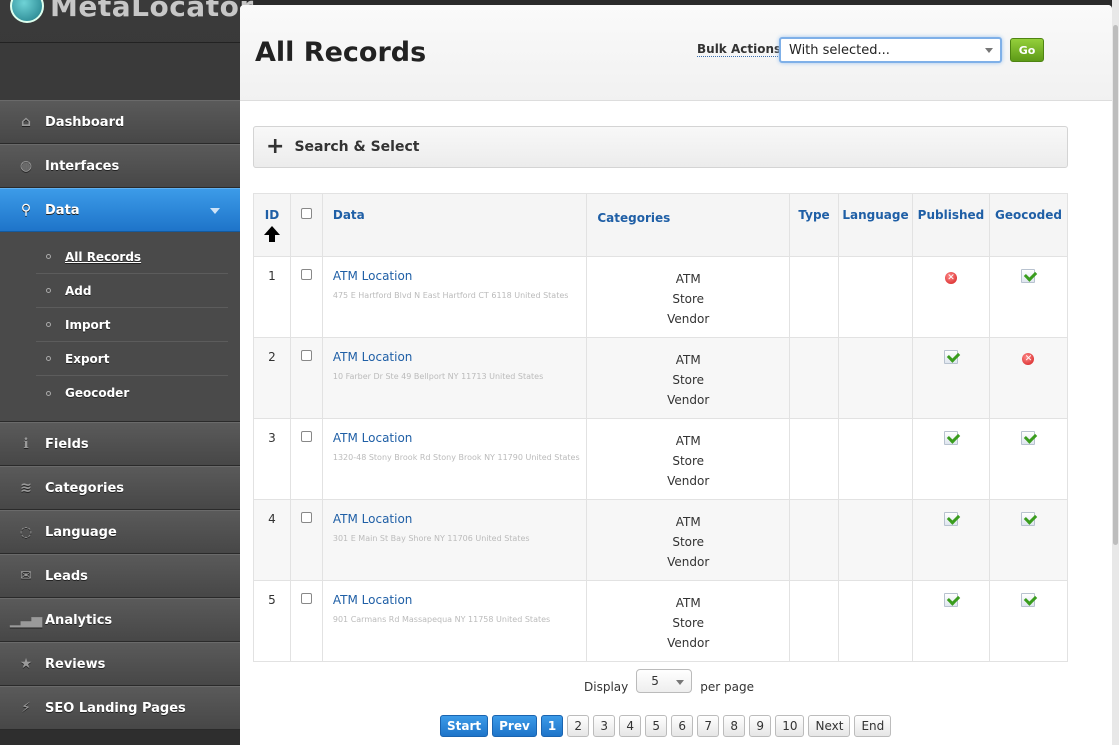  What do you see at coordinates (120, 576) in the screenshot?
I see `sidebar-item-leads: ✉ Leads` at bounding box center [120, 576].